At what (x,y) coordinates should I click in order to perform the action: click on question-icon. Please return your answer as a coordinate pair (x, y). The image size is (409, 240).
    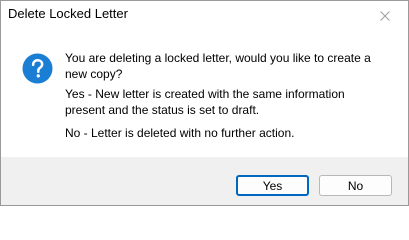
    Looking at the image, I should click on (37, 68).